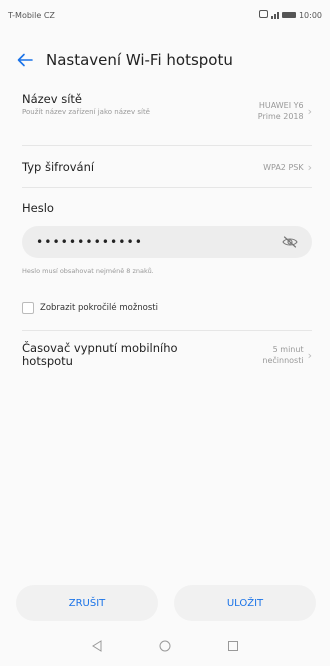 The image size is (330, 666). I want to click on network-name-value: HUAWEI Y6 Prime 2018 ›, so click(285, 111).